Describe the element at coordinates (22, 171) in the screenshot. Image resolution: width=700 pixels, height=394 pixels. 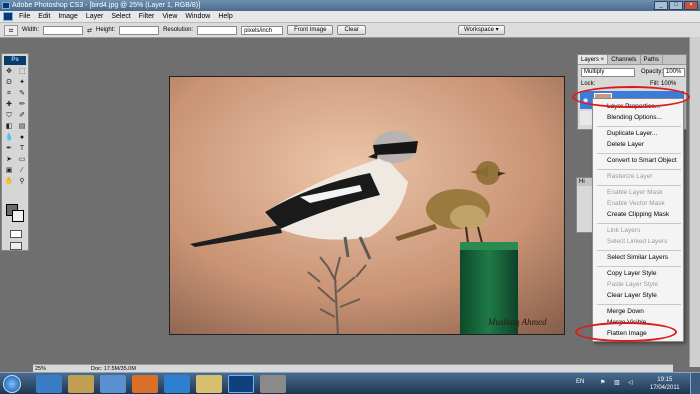
I see `eyedropper-tool-icon: ⁄` at that location.